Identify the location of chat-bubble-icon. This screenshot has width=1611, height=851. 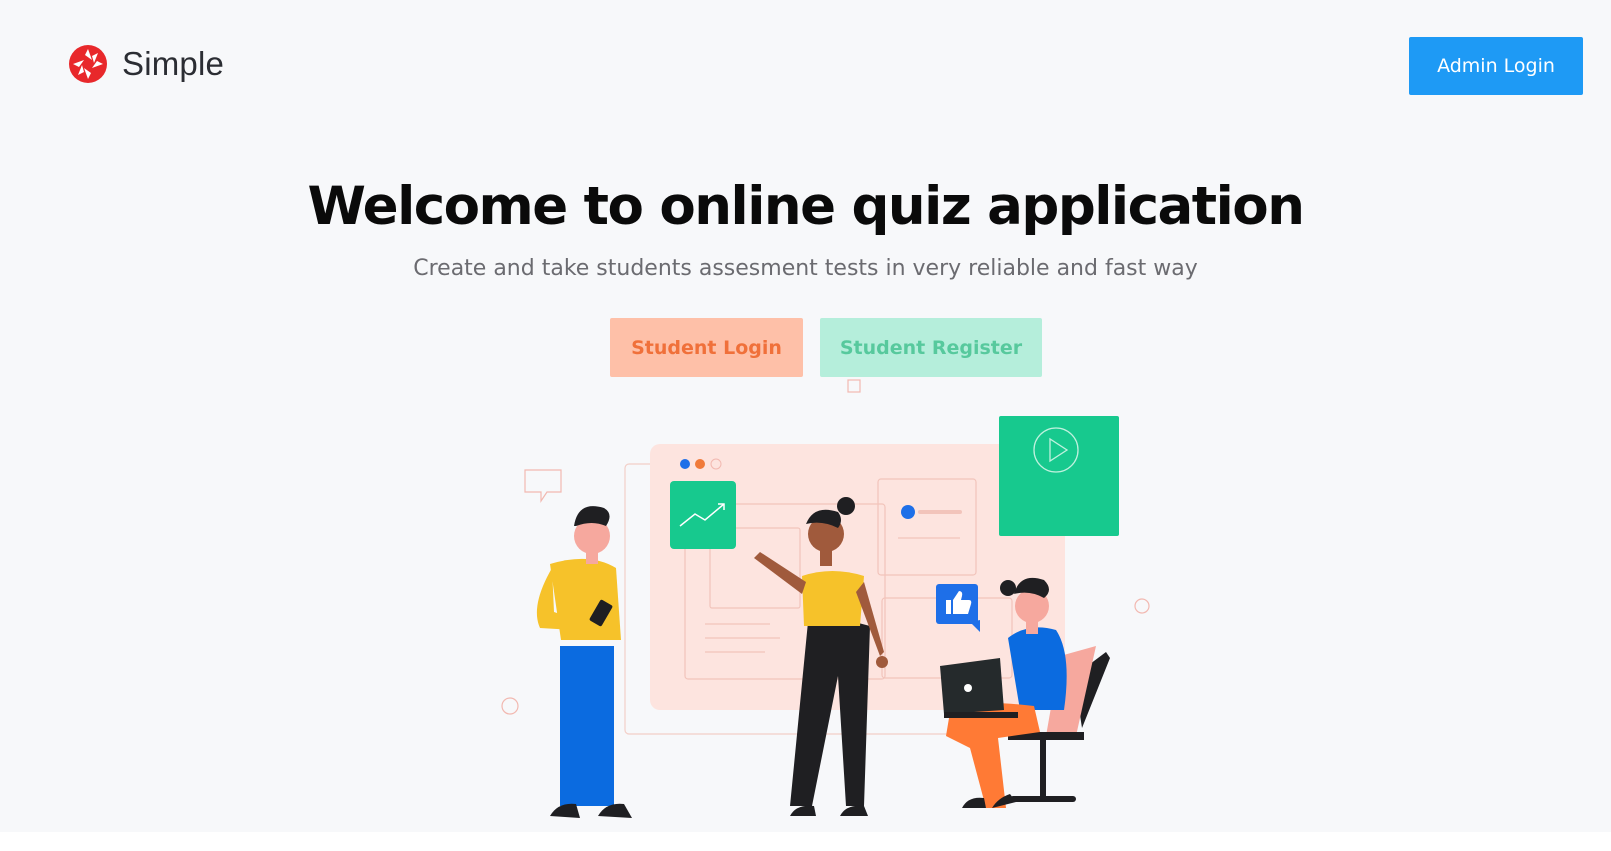
(543, 486).